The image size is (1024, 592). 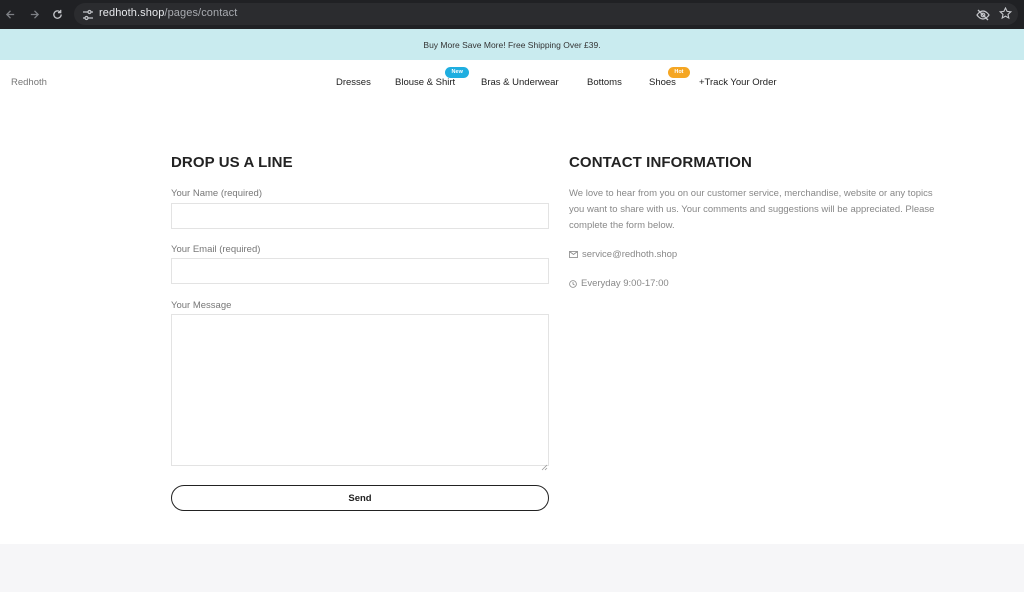 I want to click on forward-button, so click(x=34, y=14).